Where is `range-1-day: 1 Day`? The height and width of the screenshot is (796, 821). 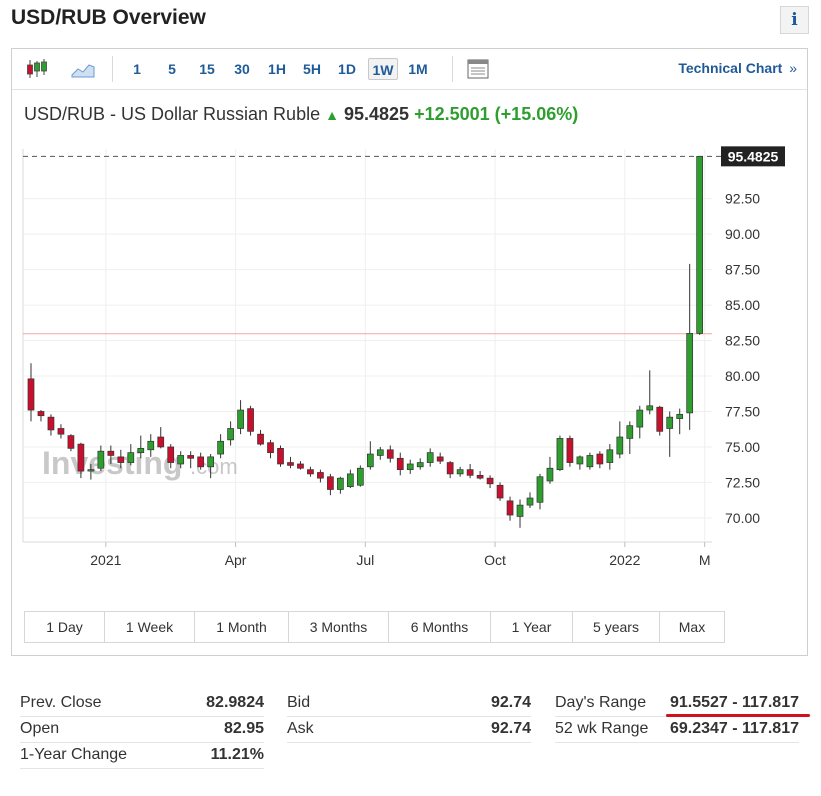
range-1-day: 1 Day is located at coordinates (65, 627).